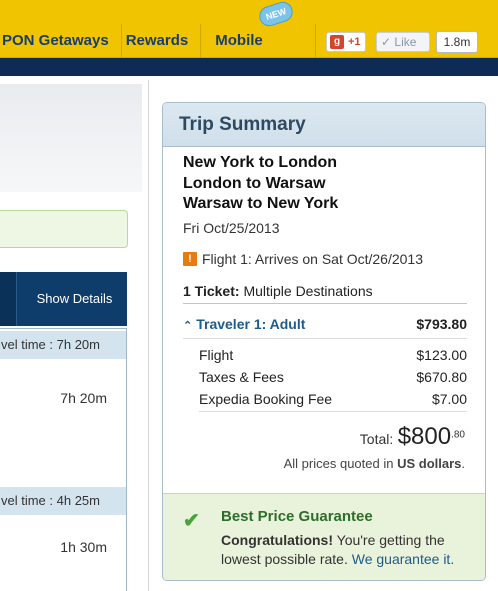  I want to click on guarantee-title: Best Price Guarantee, so click(297, 516).